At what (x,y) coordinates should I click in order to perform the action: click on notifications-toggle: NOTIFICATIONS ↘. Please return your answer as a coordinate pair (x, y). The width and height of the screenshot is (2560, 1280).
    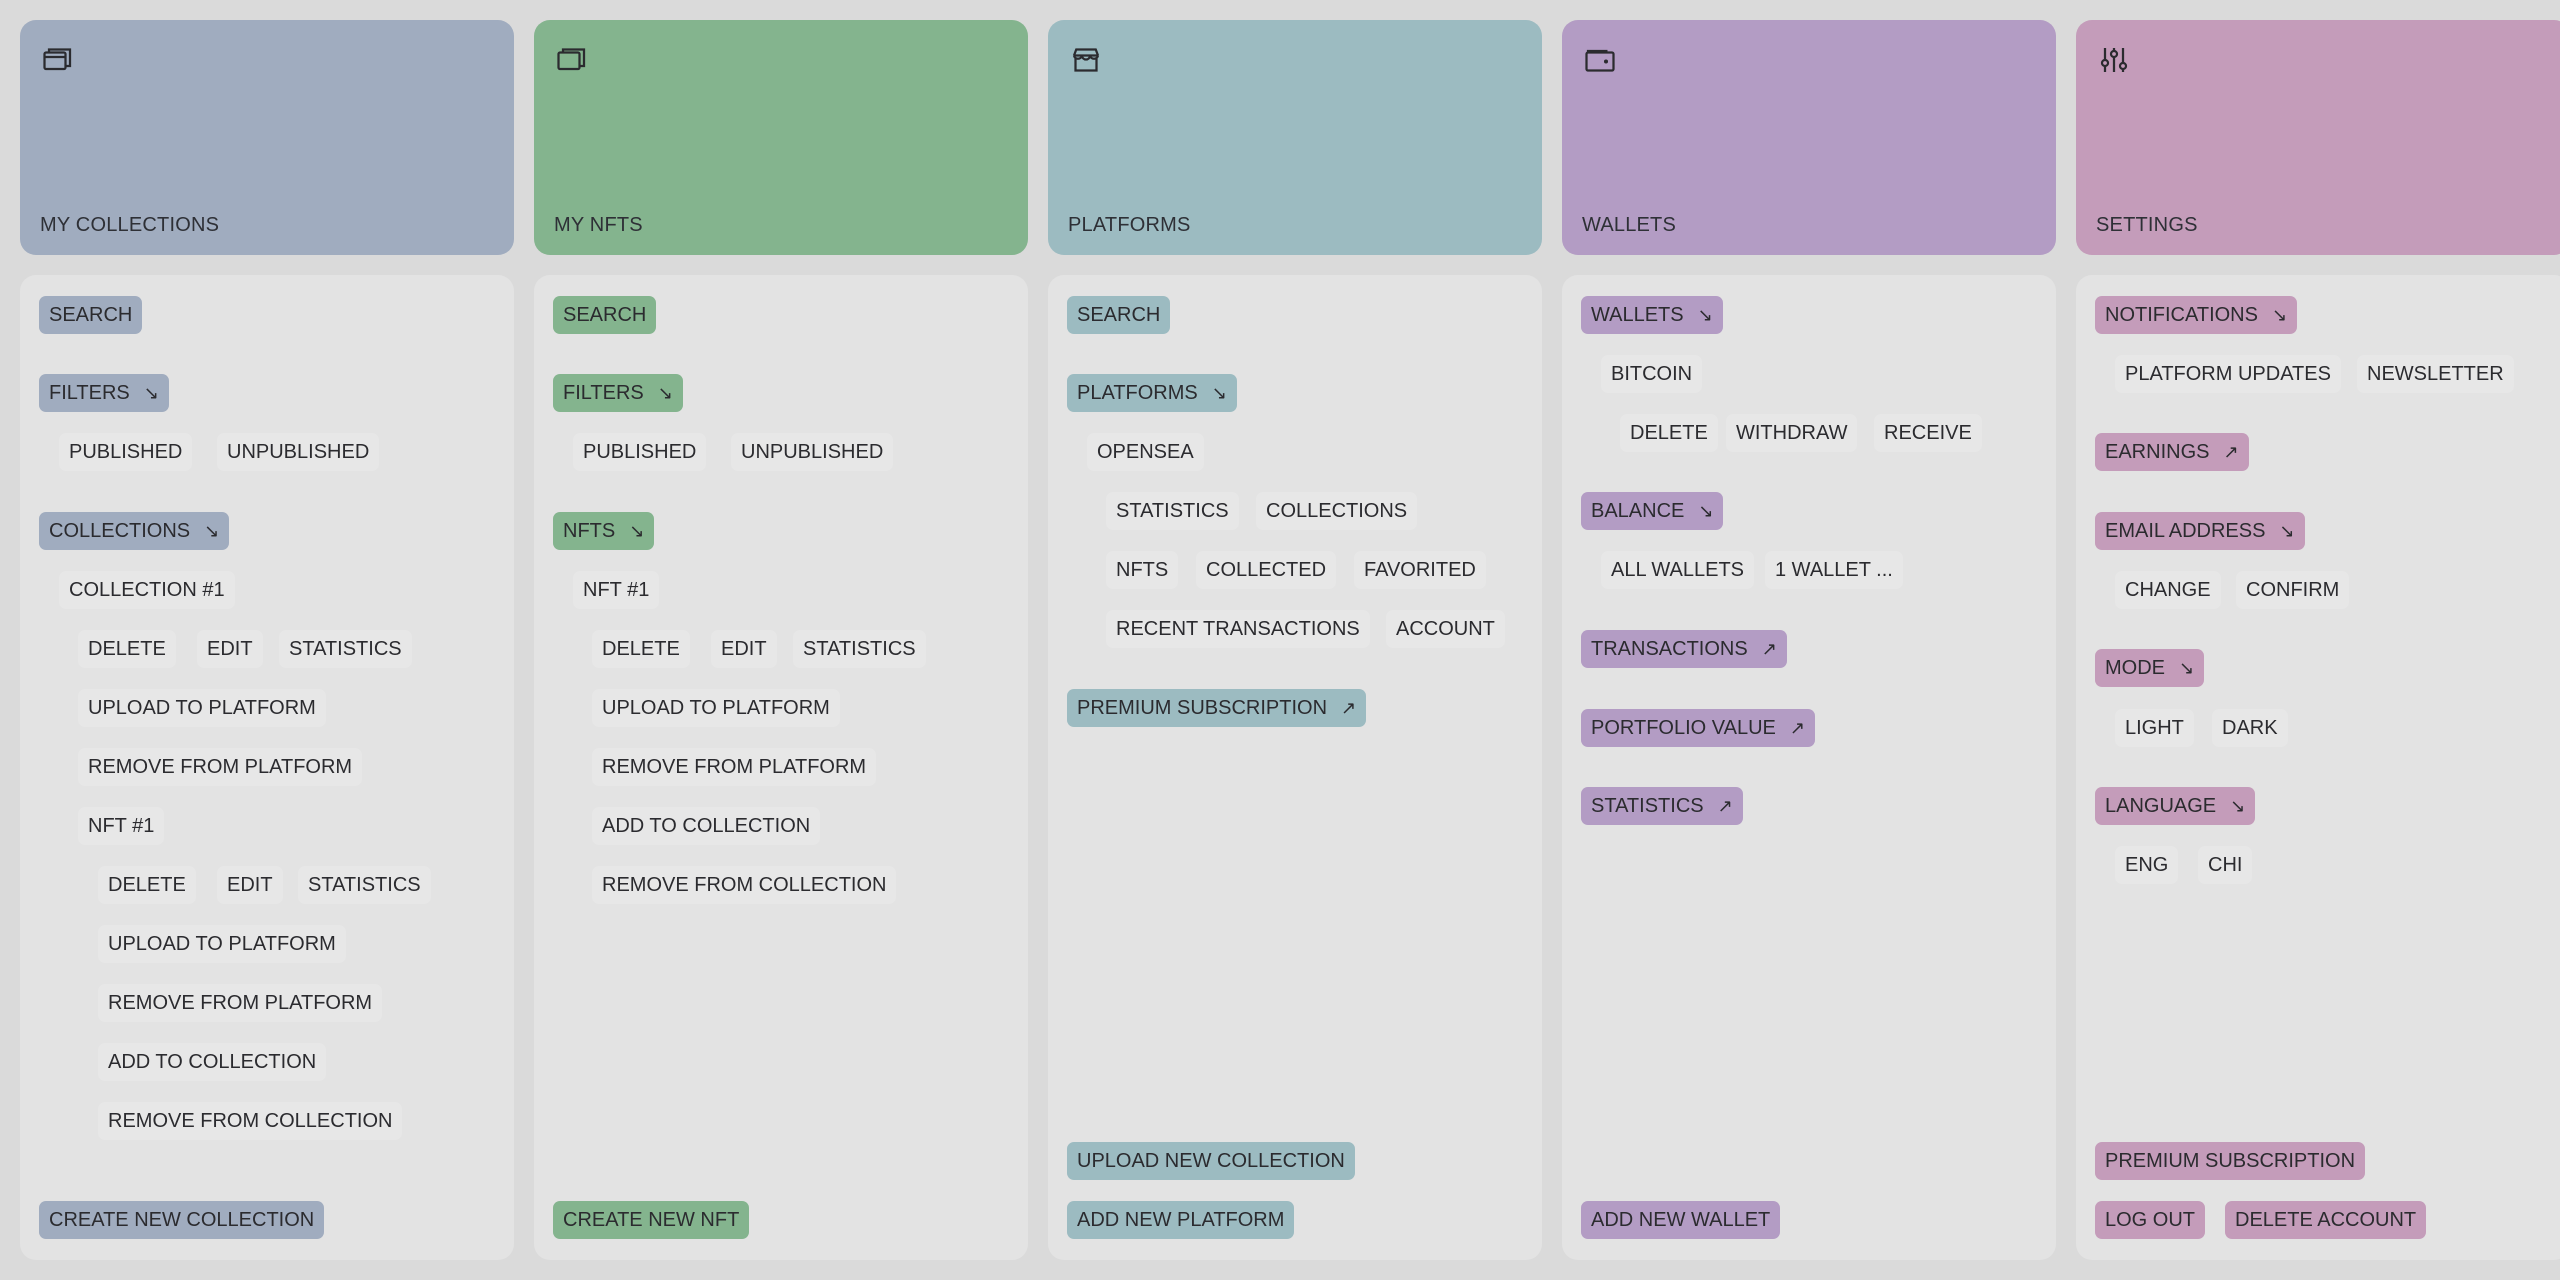
    Looking at the image, I should click on (2196, 315).